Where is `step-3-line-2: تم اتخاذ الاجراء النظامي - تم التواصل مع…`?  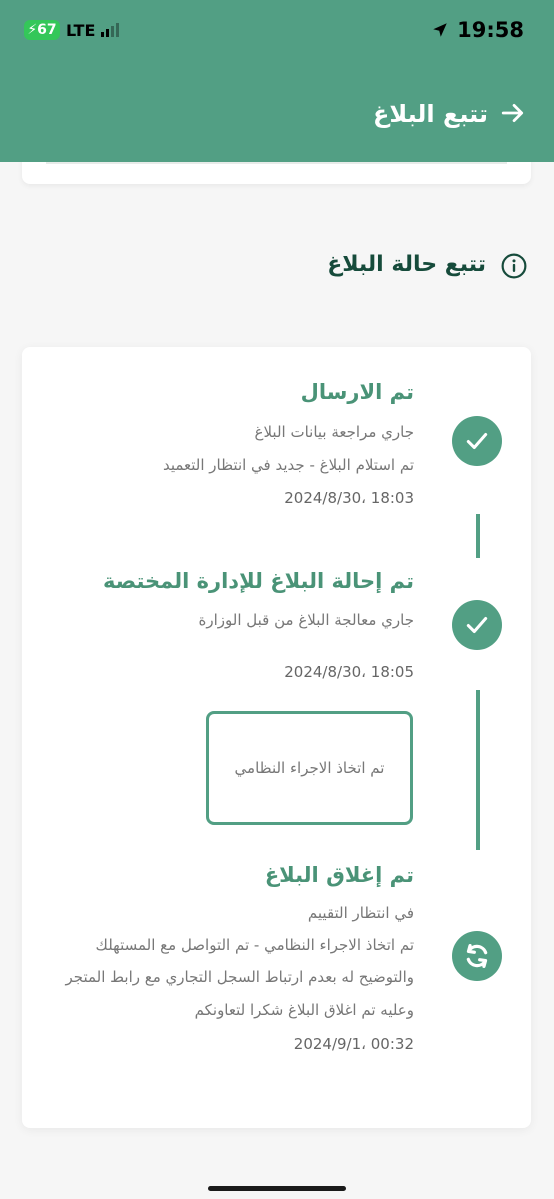
step-3-line-2: تم اتخاذ الاجراء النظامي - تم التواصل مع… is located at coordinates (254, 945).